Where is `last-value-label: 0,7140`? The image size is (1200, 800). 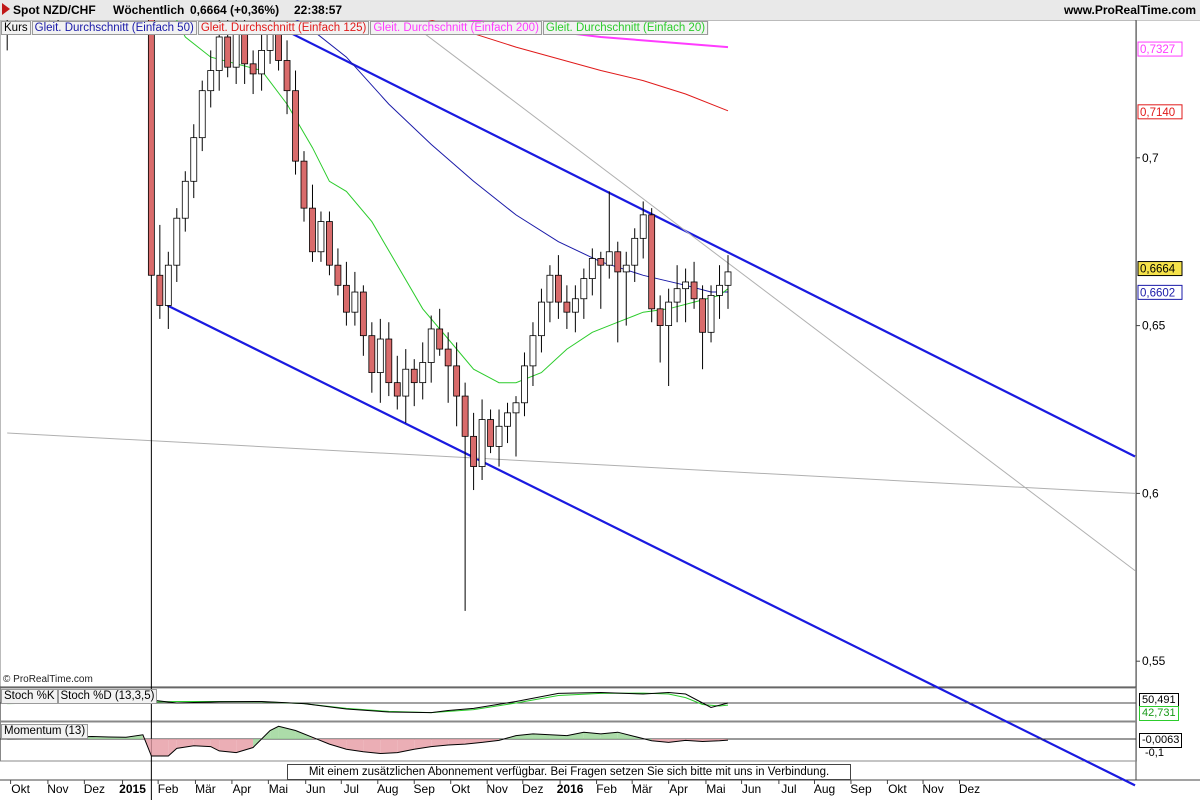
last-value-label: 0,7140 is located at coordinates (1157, 113).